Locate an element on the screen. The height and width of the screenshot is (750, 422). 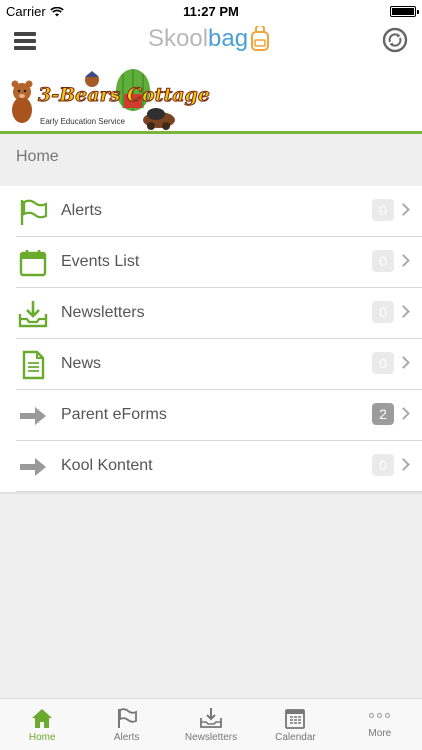
menu-item-label: Parent eForms is located at coordinates (114, 414).